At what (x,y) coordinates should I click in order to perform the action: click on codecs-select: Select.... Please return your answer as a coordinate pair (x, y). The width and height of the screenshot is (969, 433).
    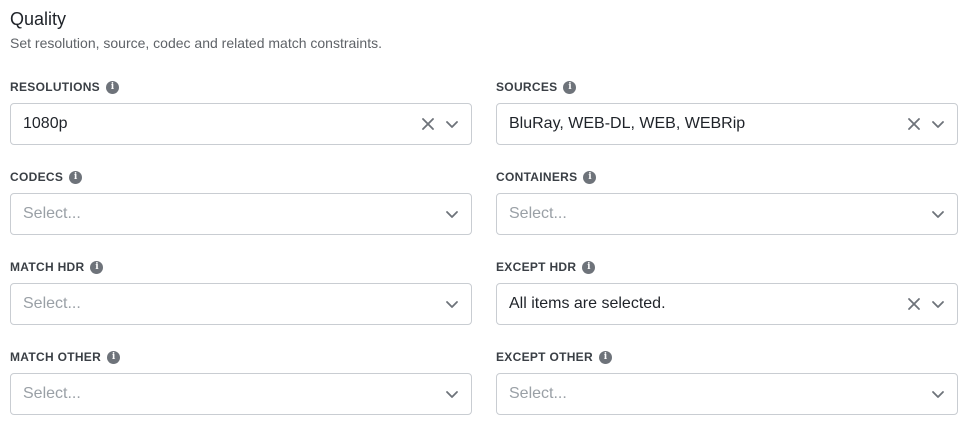
    Looking at the image, I should click on (241, 214).